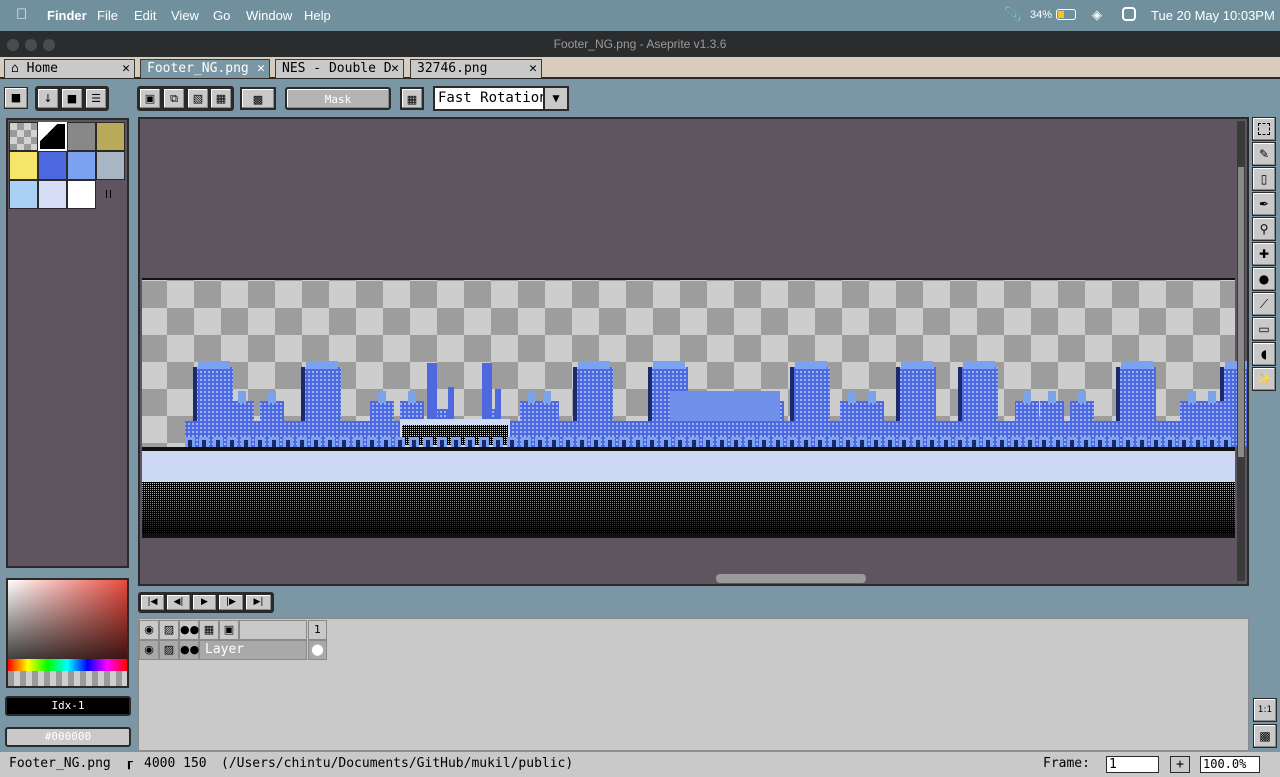  I want to click on replace-selection-button: ▣, so click(150, 98).